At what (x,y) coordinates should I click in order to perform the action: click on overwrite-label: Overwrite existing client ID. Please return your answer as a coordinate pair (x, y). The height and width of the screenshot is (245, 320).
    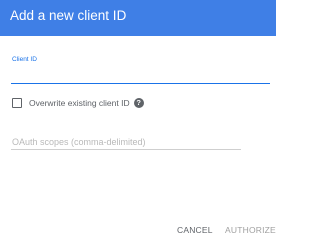
    Looking at the image, I should click on (79, 103).